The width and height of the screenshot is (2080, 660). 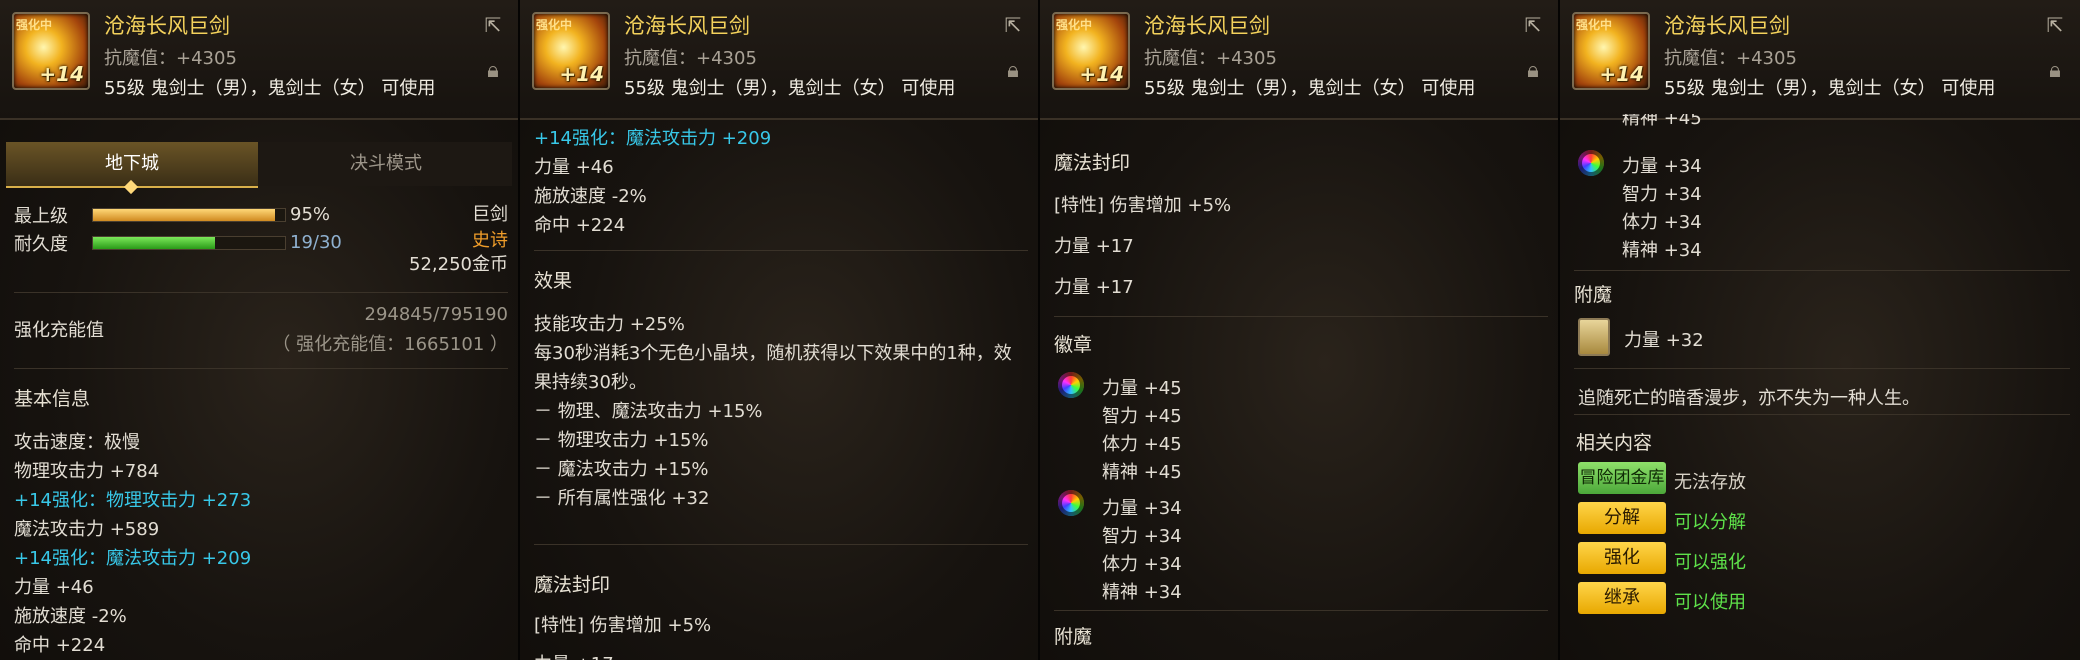 What do you see at coordinates (773, 353) in the screenshot?
I see `effect-line: 每30秒消耗3个无色小晶块，随机获得以下效果中的1种，效` at bounding box center [773, 353].